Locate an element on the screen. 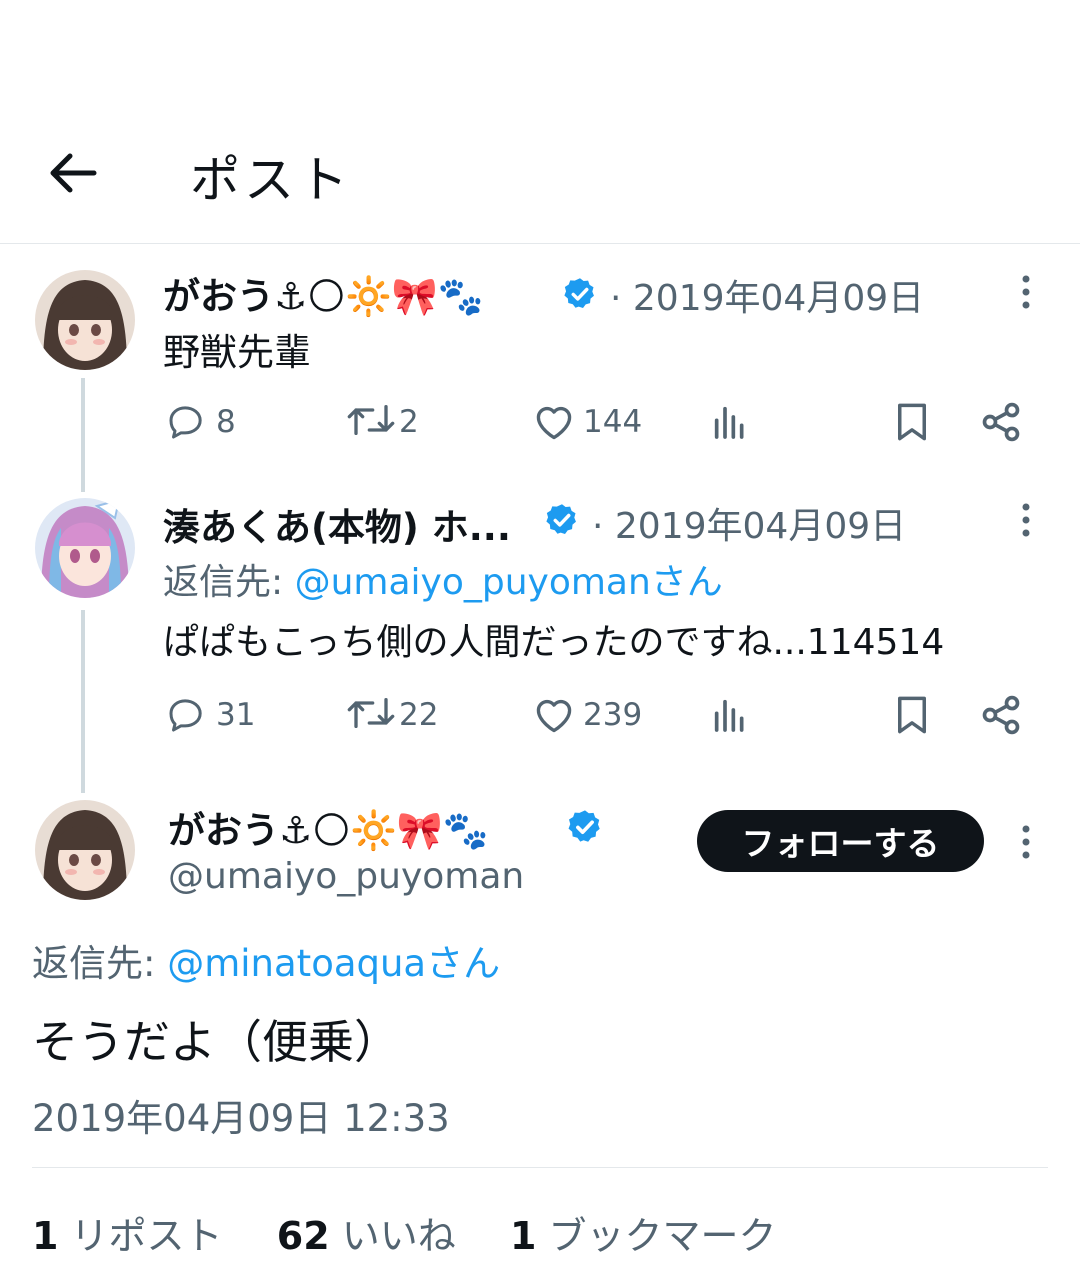 The height and width of the screenshot is (1285, 1080). bookmark-stat-label: ブックマーク is located at coordinates (662, 1236).